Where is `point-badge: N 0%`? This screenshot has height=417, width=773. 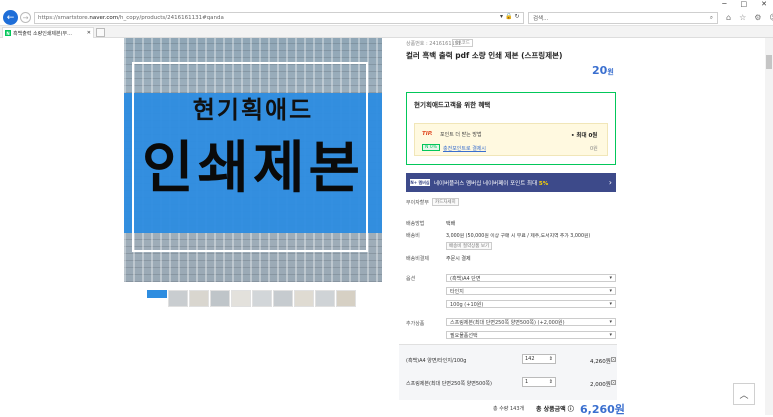
point-badge: N 0% is located at coordinates (431, 147).